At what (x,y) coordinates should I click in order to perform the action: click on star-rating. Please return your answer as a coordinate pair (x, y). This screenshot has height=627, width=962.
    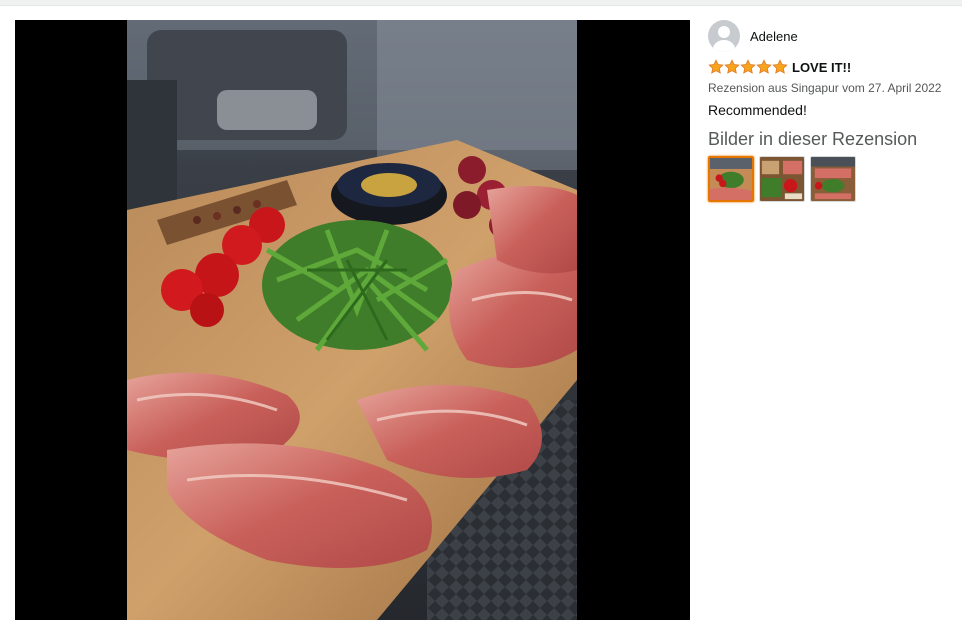
    Looking at the image, I should click on (748, 67).